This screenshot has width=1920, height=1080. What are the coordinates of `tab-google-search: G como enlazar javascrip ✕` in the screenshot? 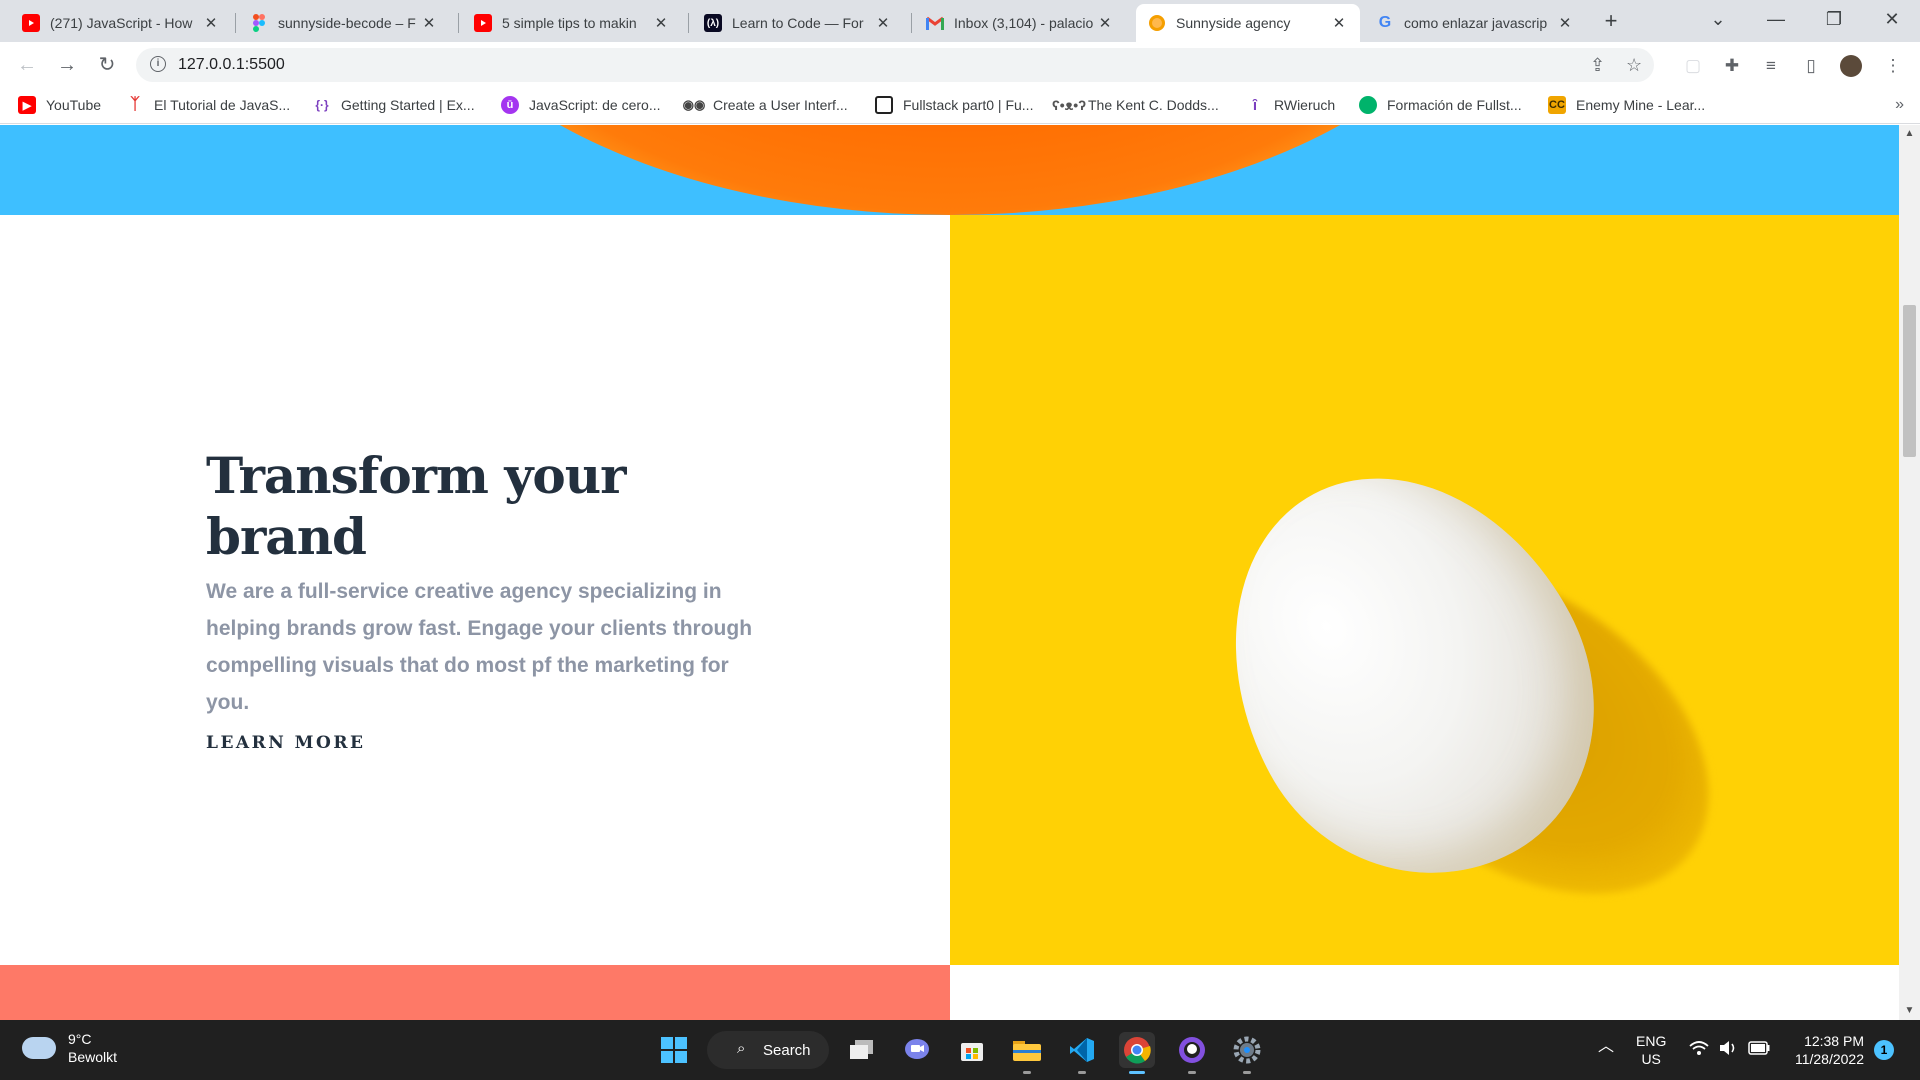 It's located at (1475, 23).